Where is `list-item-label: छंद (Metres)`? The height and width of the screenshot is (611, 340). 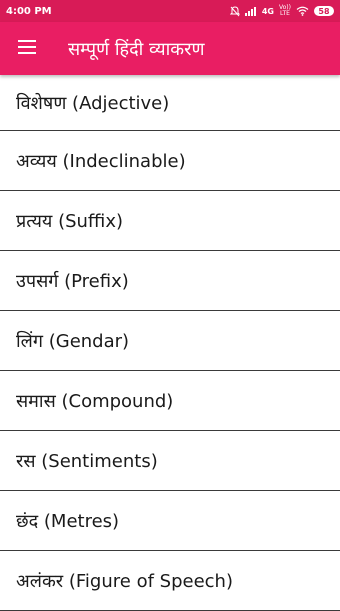
list-item-label: छंद (Metres) is located at coordinates (68, 521).